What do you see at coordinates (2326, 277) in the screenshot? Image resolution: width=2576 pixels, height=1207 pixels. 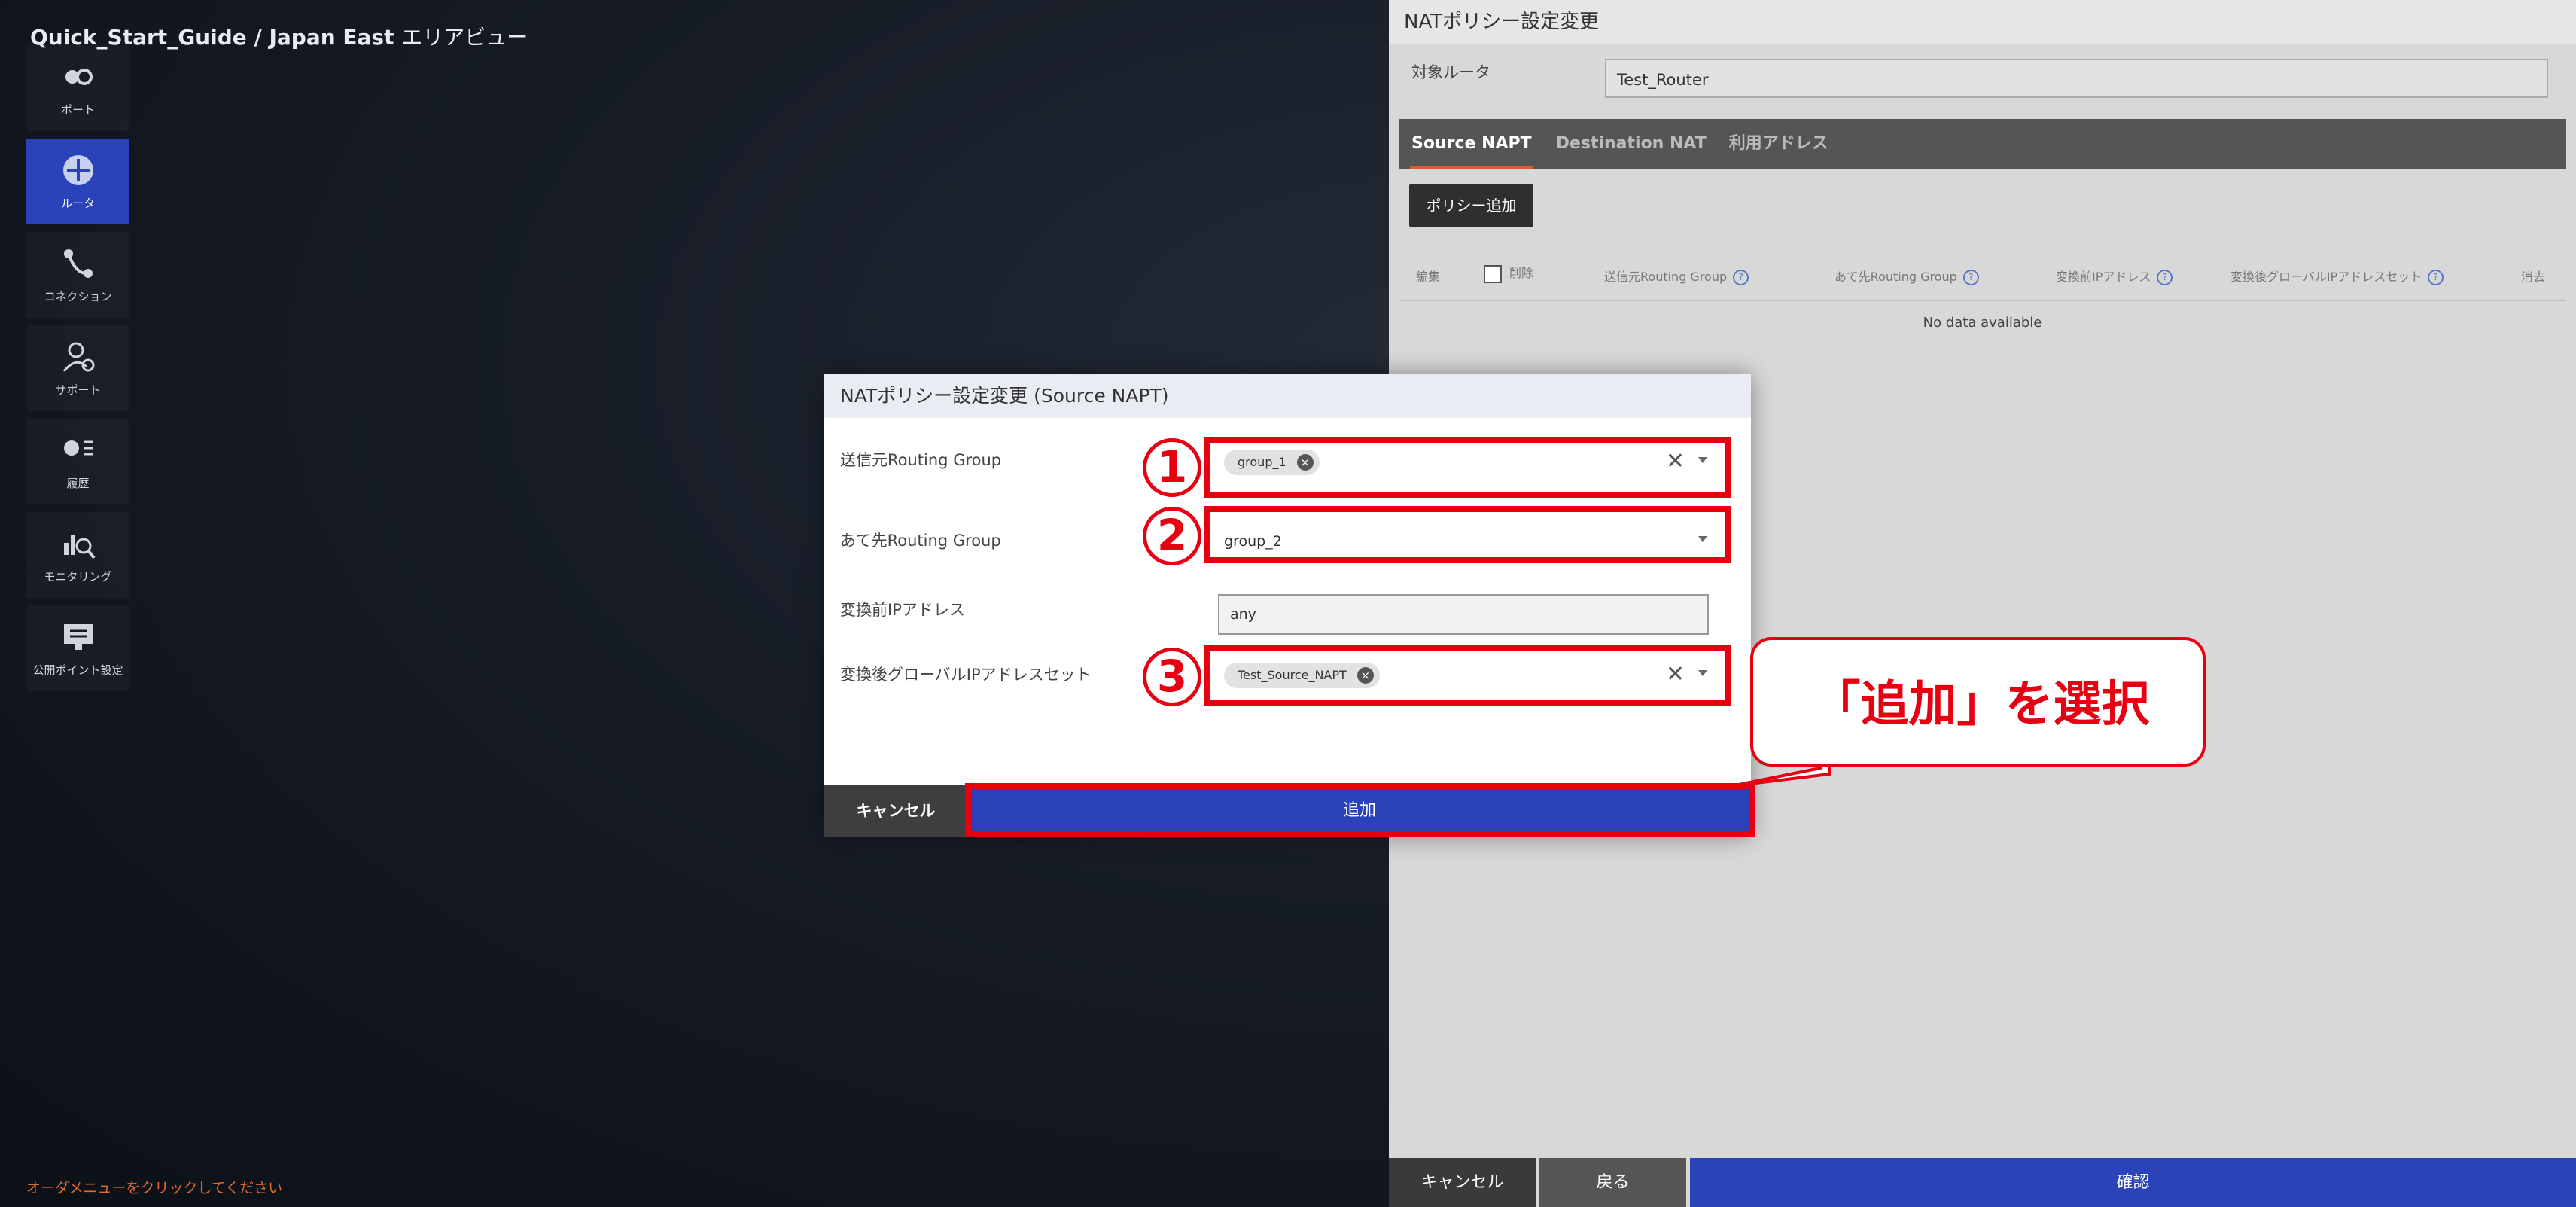 I see `th-post-ip-label: 変換後グローバルIPアドレスセット` at bounding box center [2326, 277].